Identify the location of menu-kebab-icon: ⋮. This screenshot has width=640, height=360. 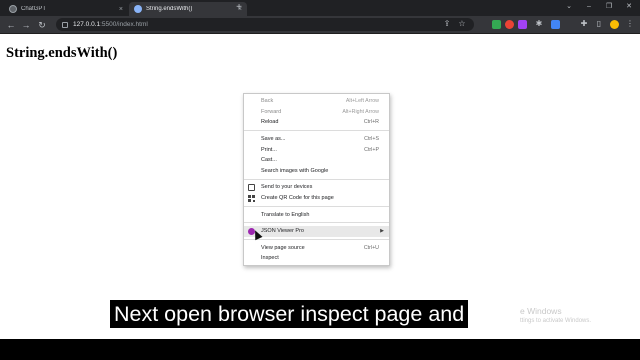
(630, 24).